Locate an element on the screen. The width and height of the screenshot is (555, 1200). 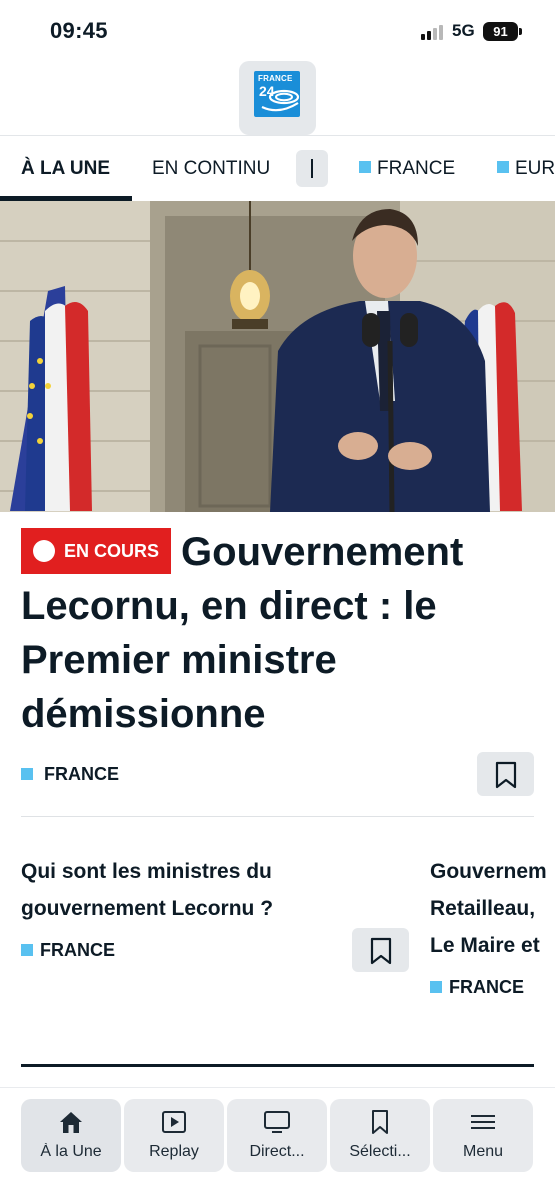
nav-replay: Replay is located at coordinates (174, 1135).